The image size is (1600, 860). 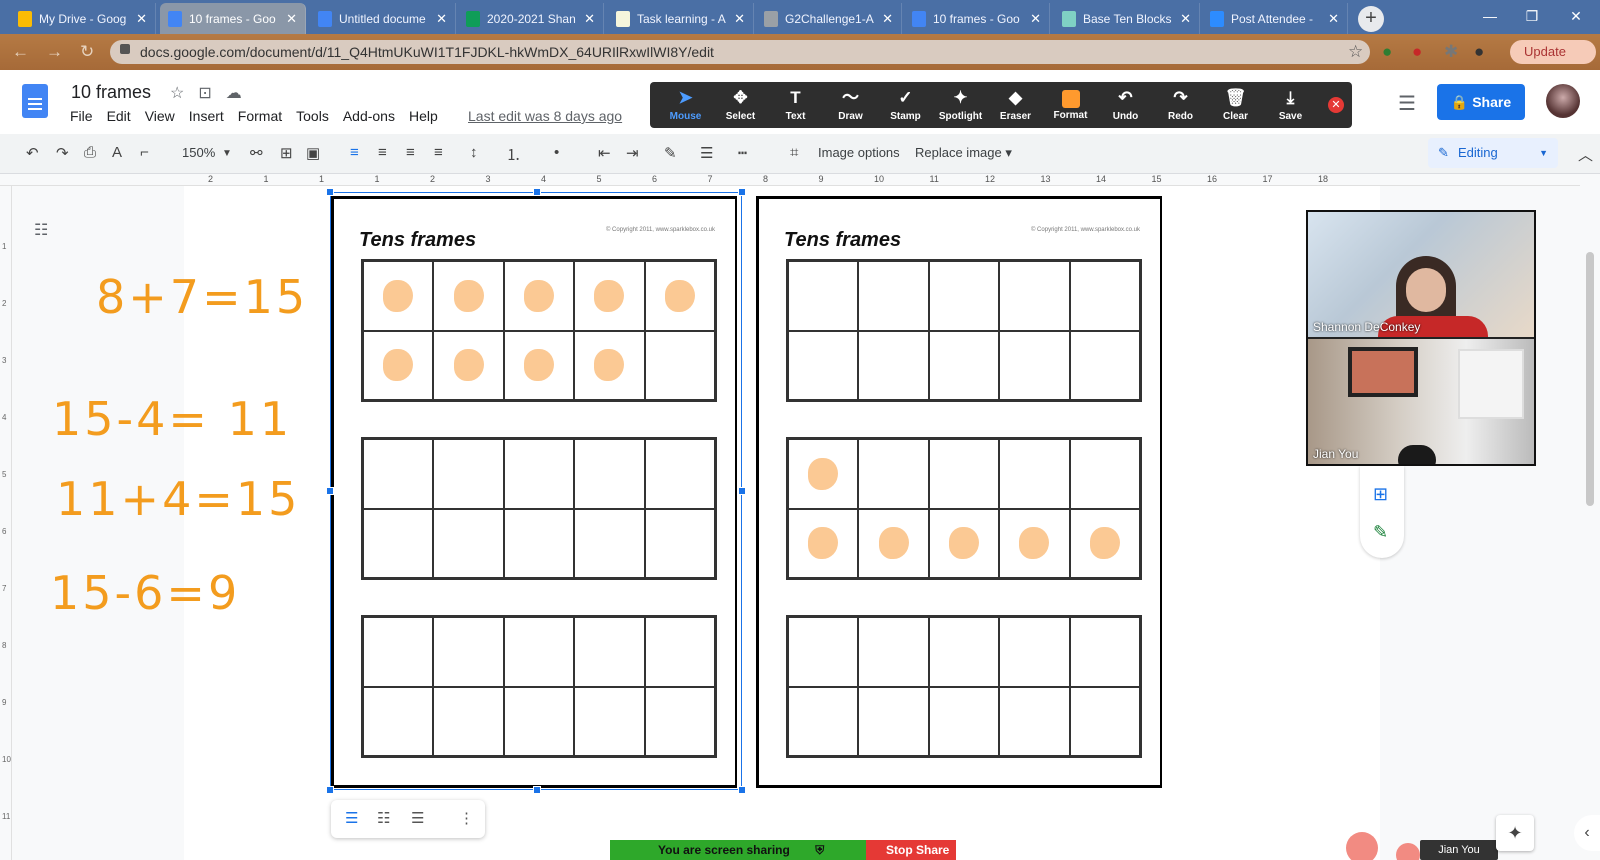 I want to click on close-annotation-icon: ✕, so click(x=1336, y=105).